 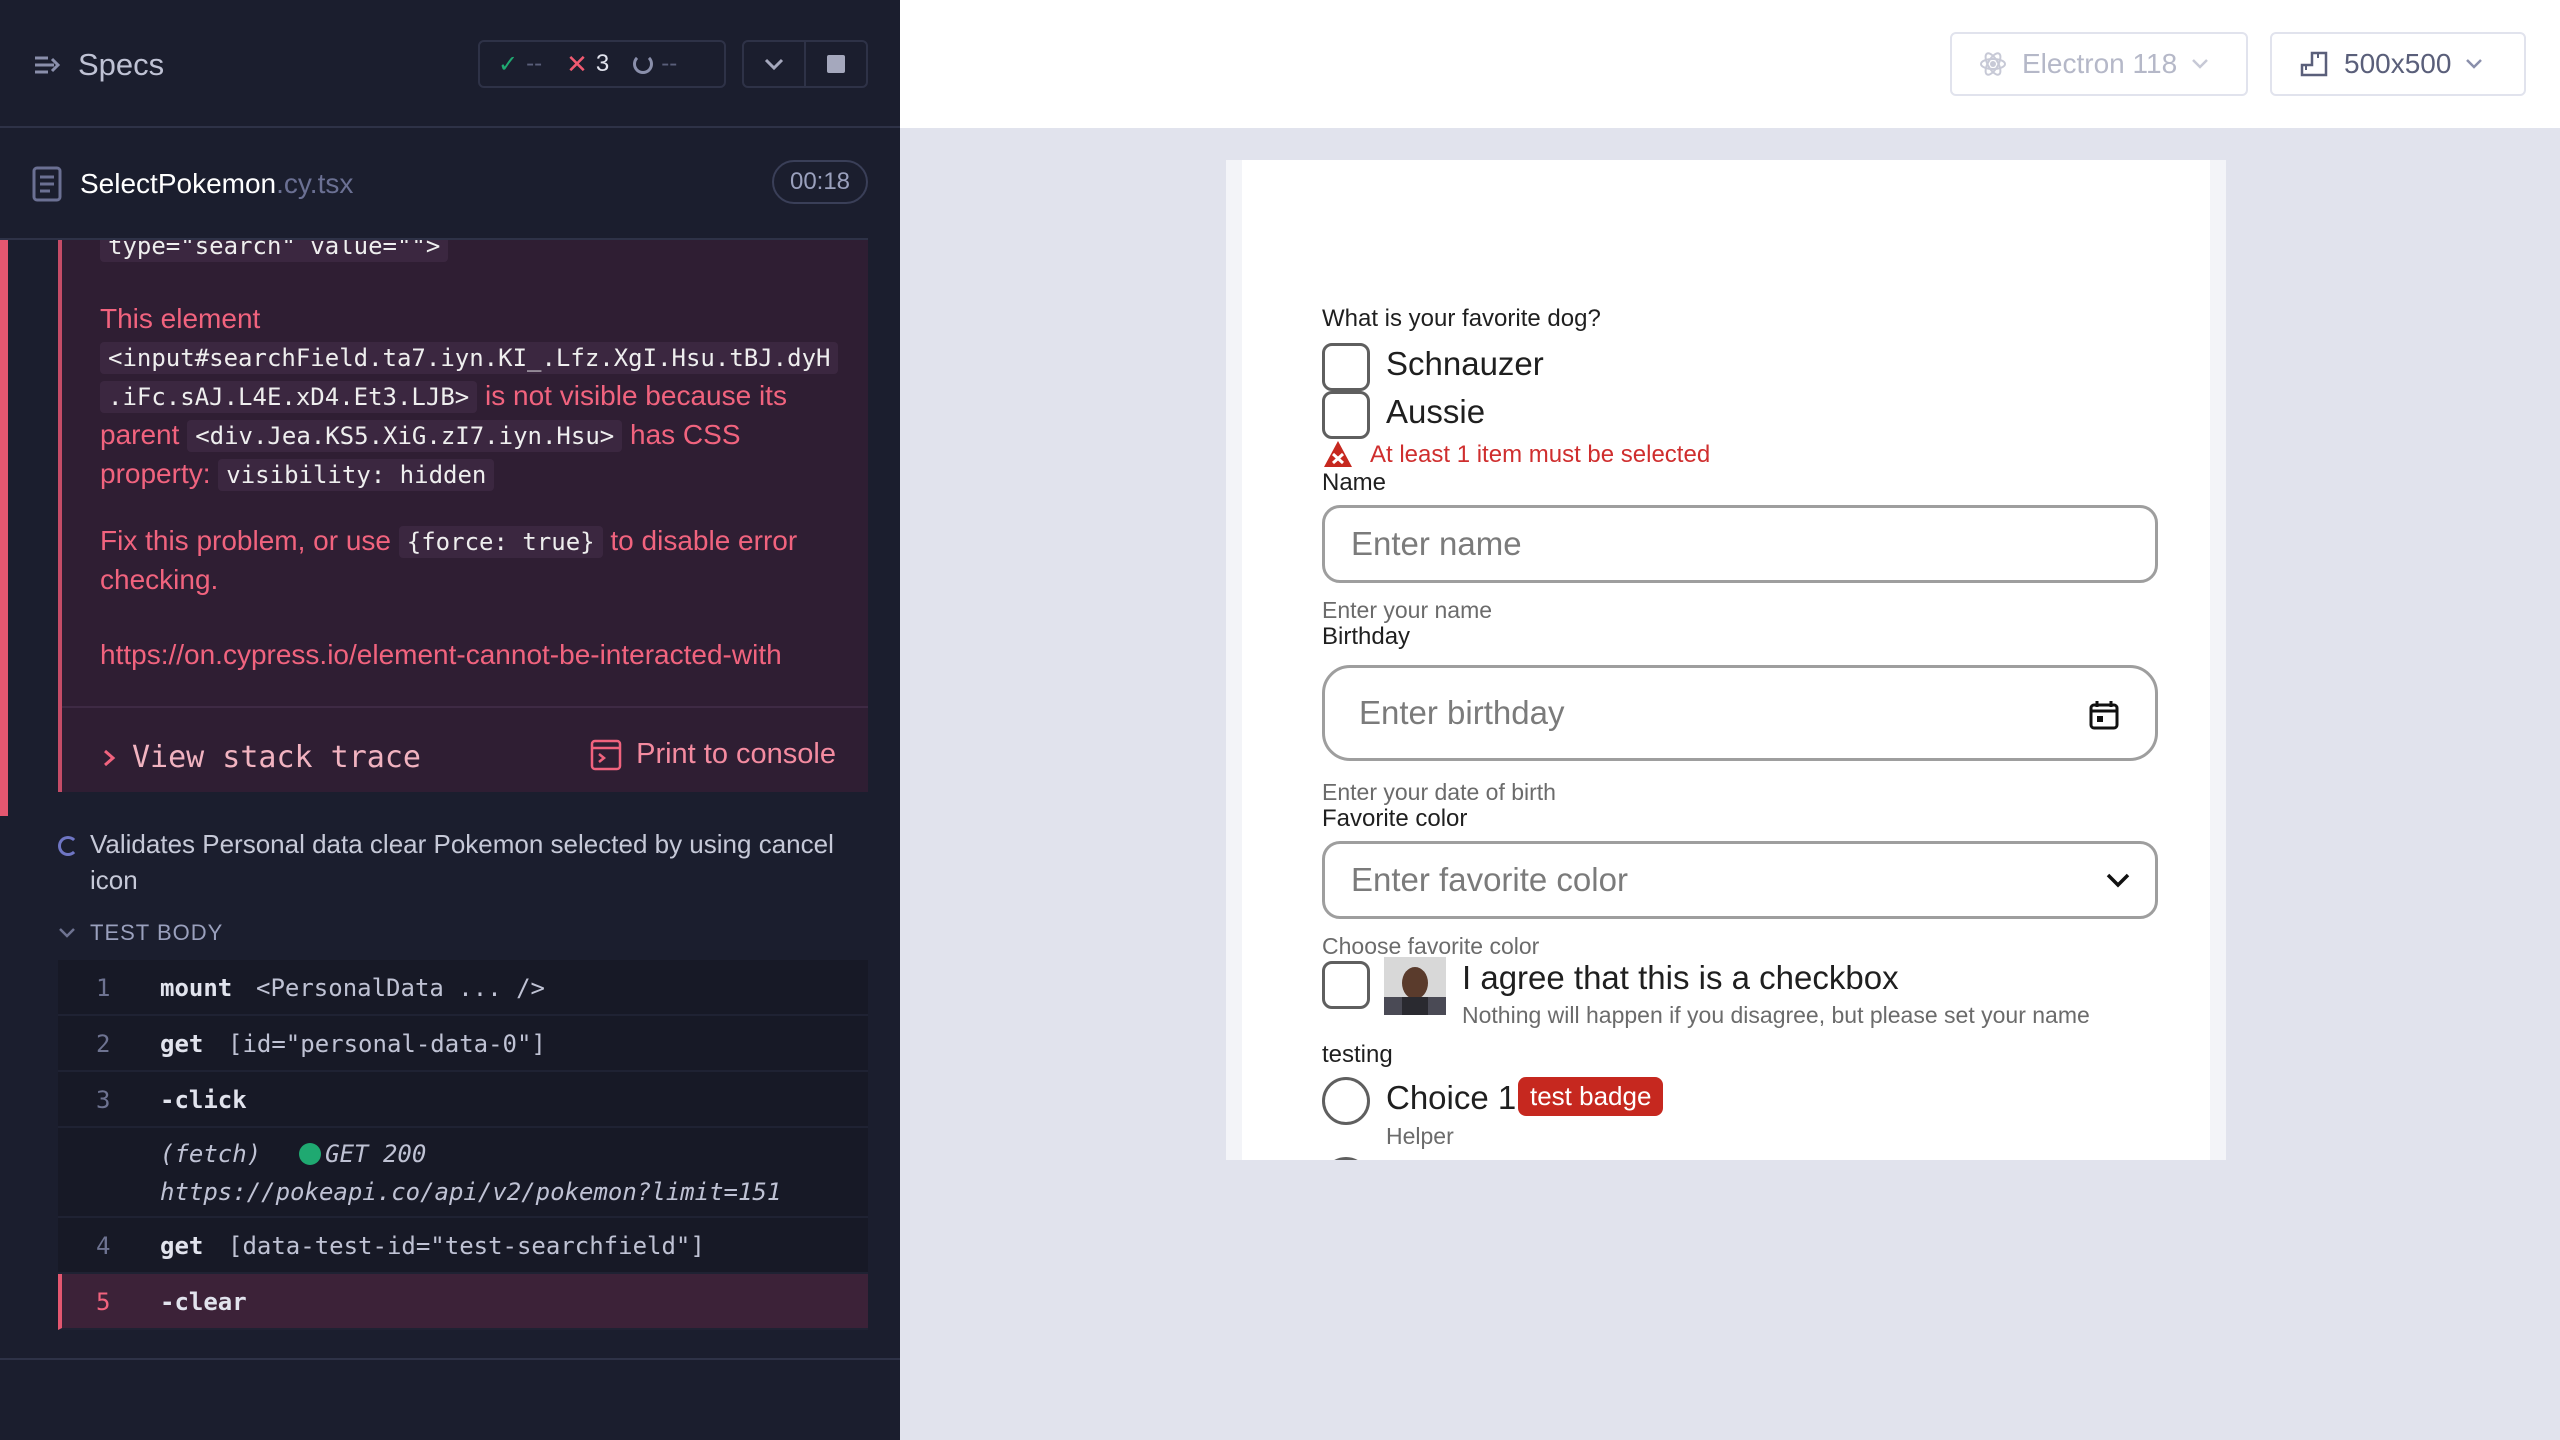 What do you see at coordinates (121, 65) in the screenshot?
I see `specs-title: Specs` at bounding box center [121, 65].